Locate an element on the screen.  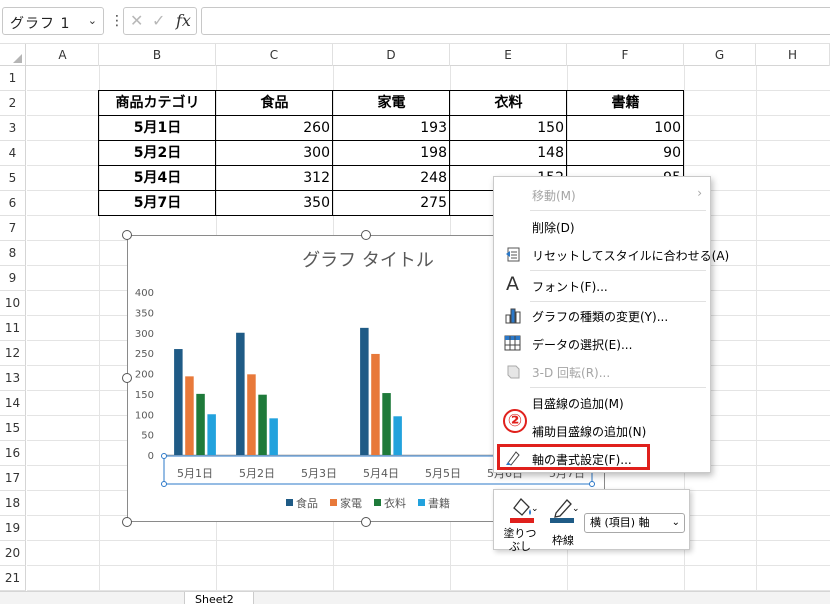
row-header-21: 21 is located at coordinates (13, 578).